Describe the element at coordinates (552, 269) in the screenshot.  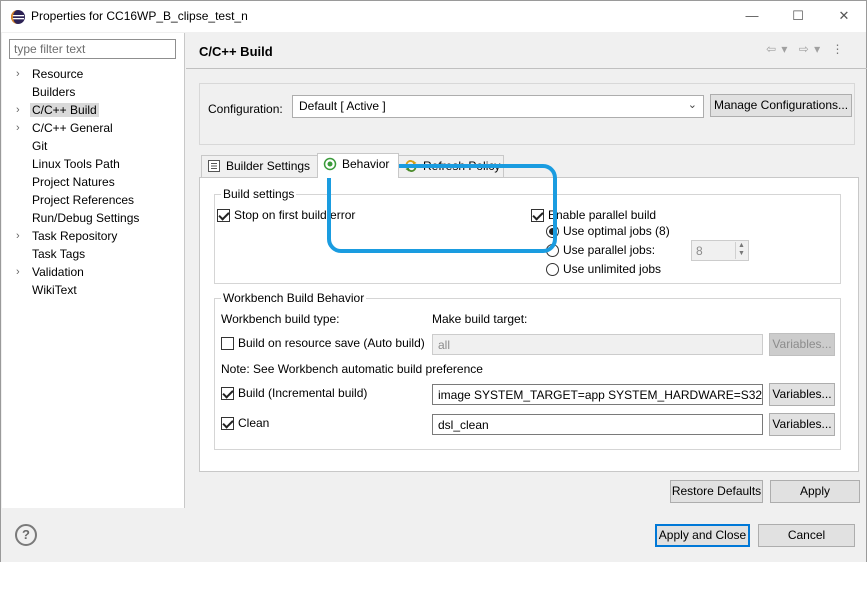
I see `unlimited-jobs-radio` at that location.